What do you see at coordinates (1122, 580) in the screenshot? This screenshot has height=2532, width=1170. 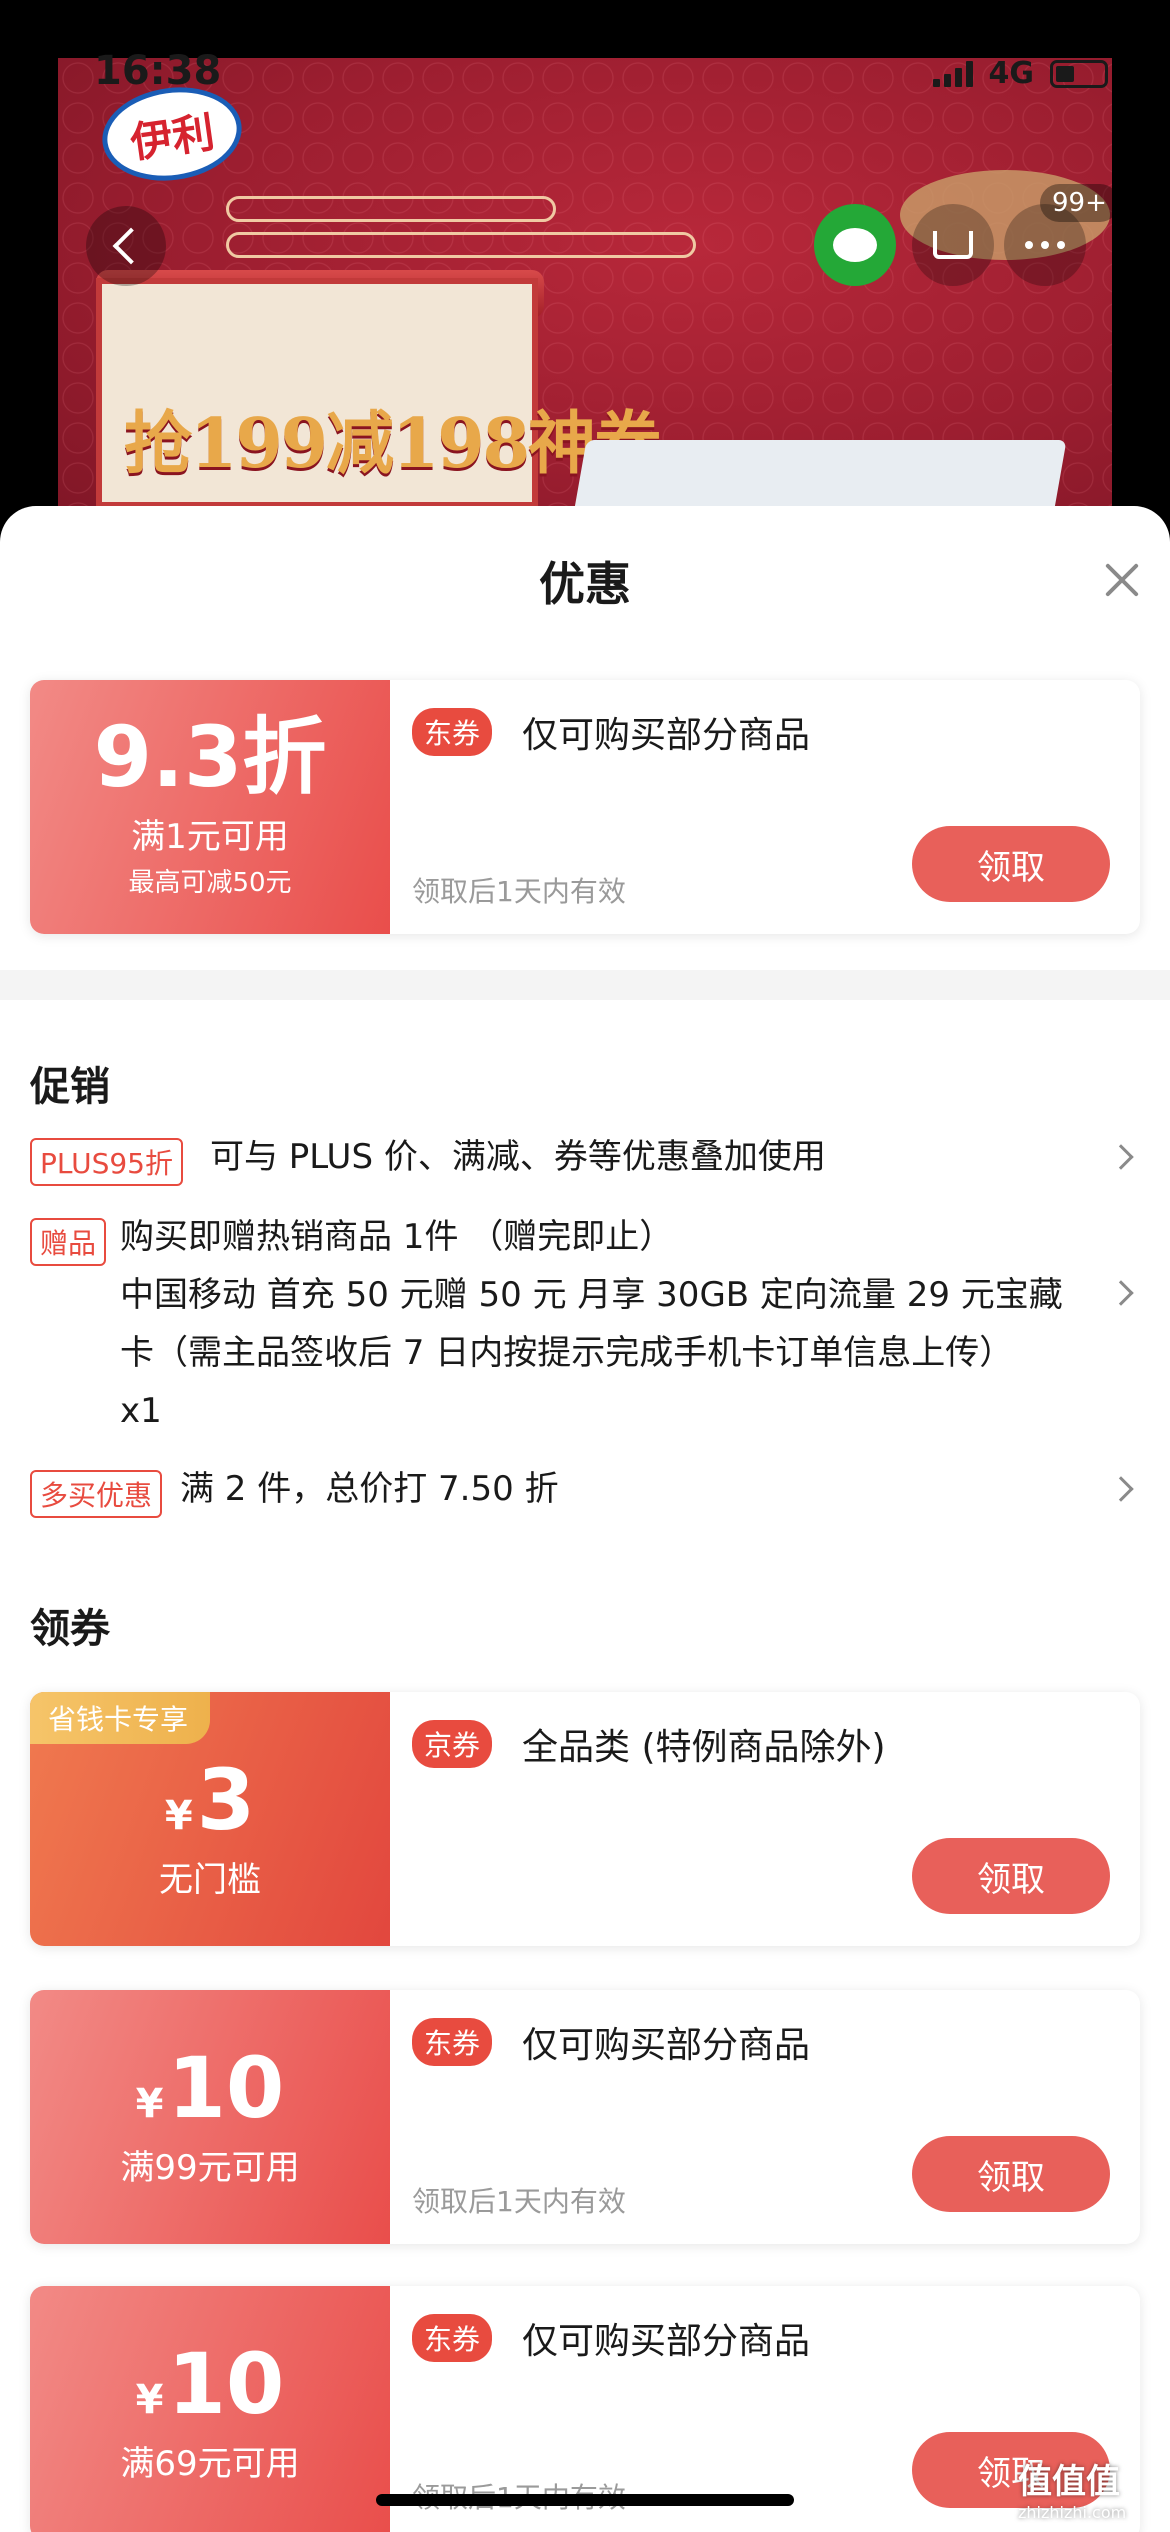 I see `close-icon` at bounding box center [1122, 580].